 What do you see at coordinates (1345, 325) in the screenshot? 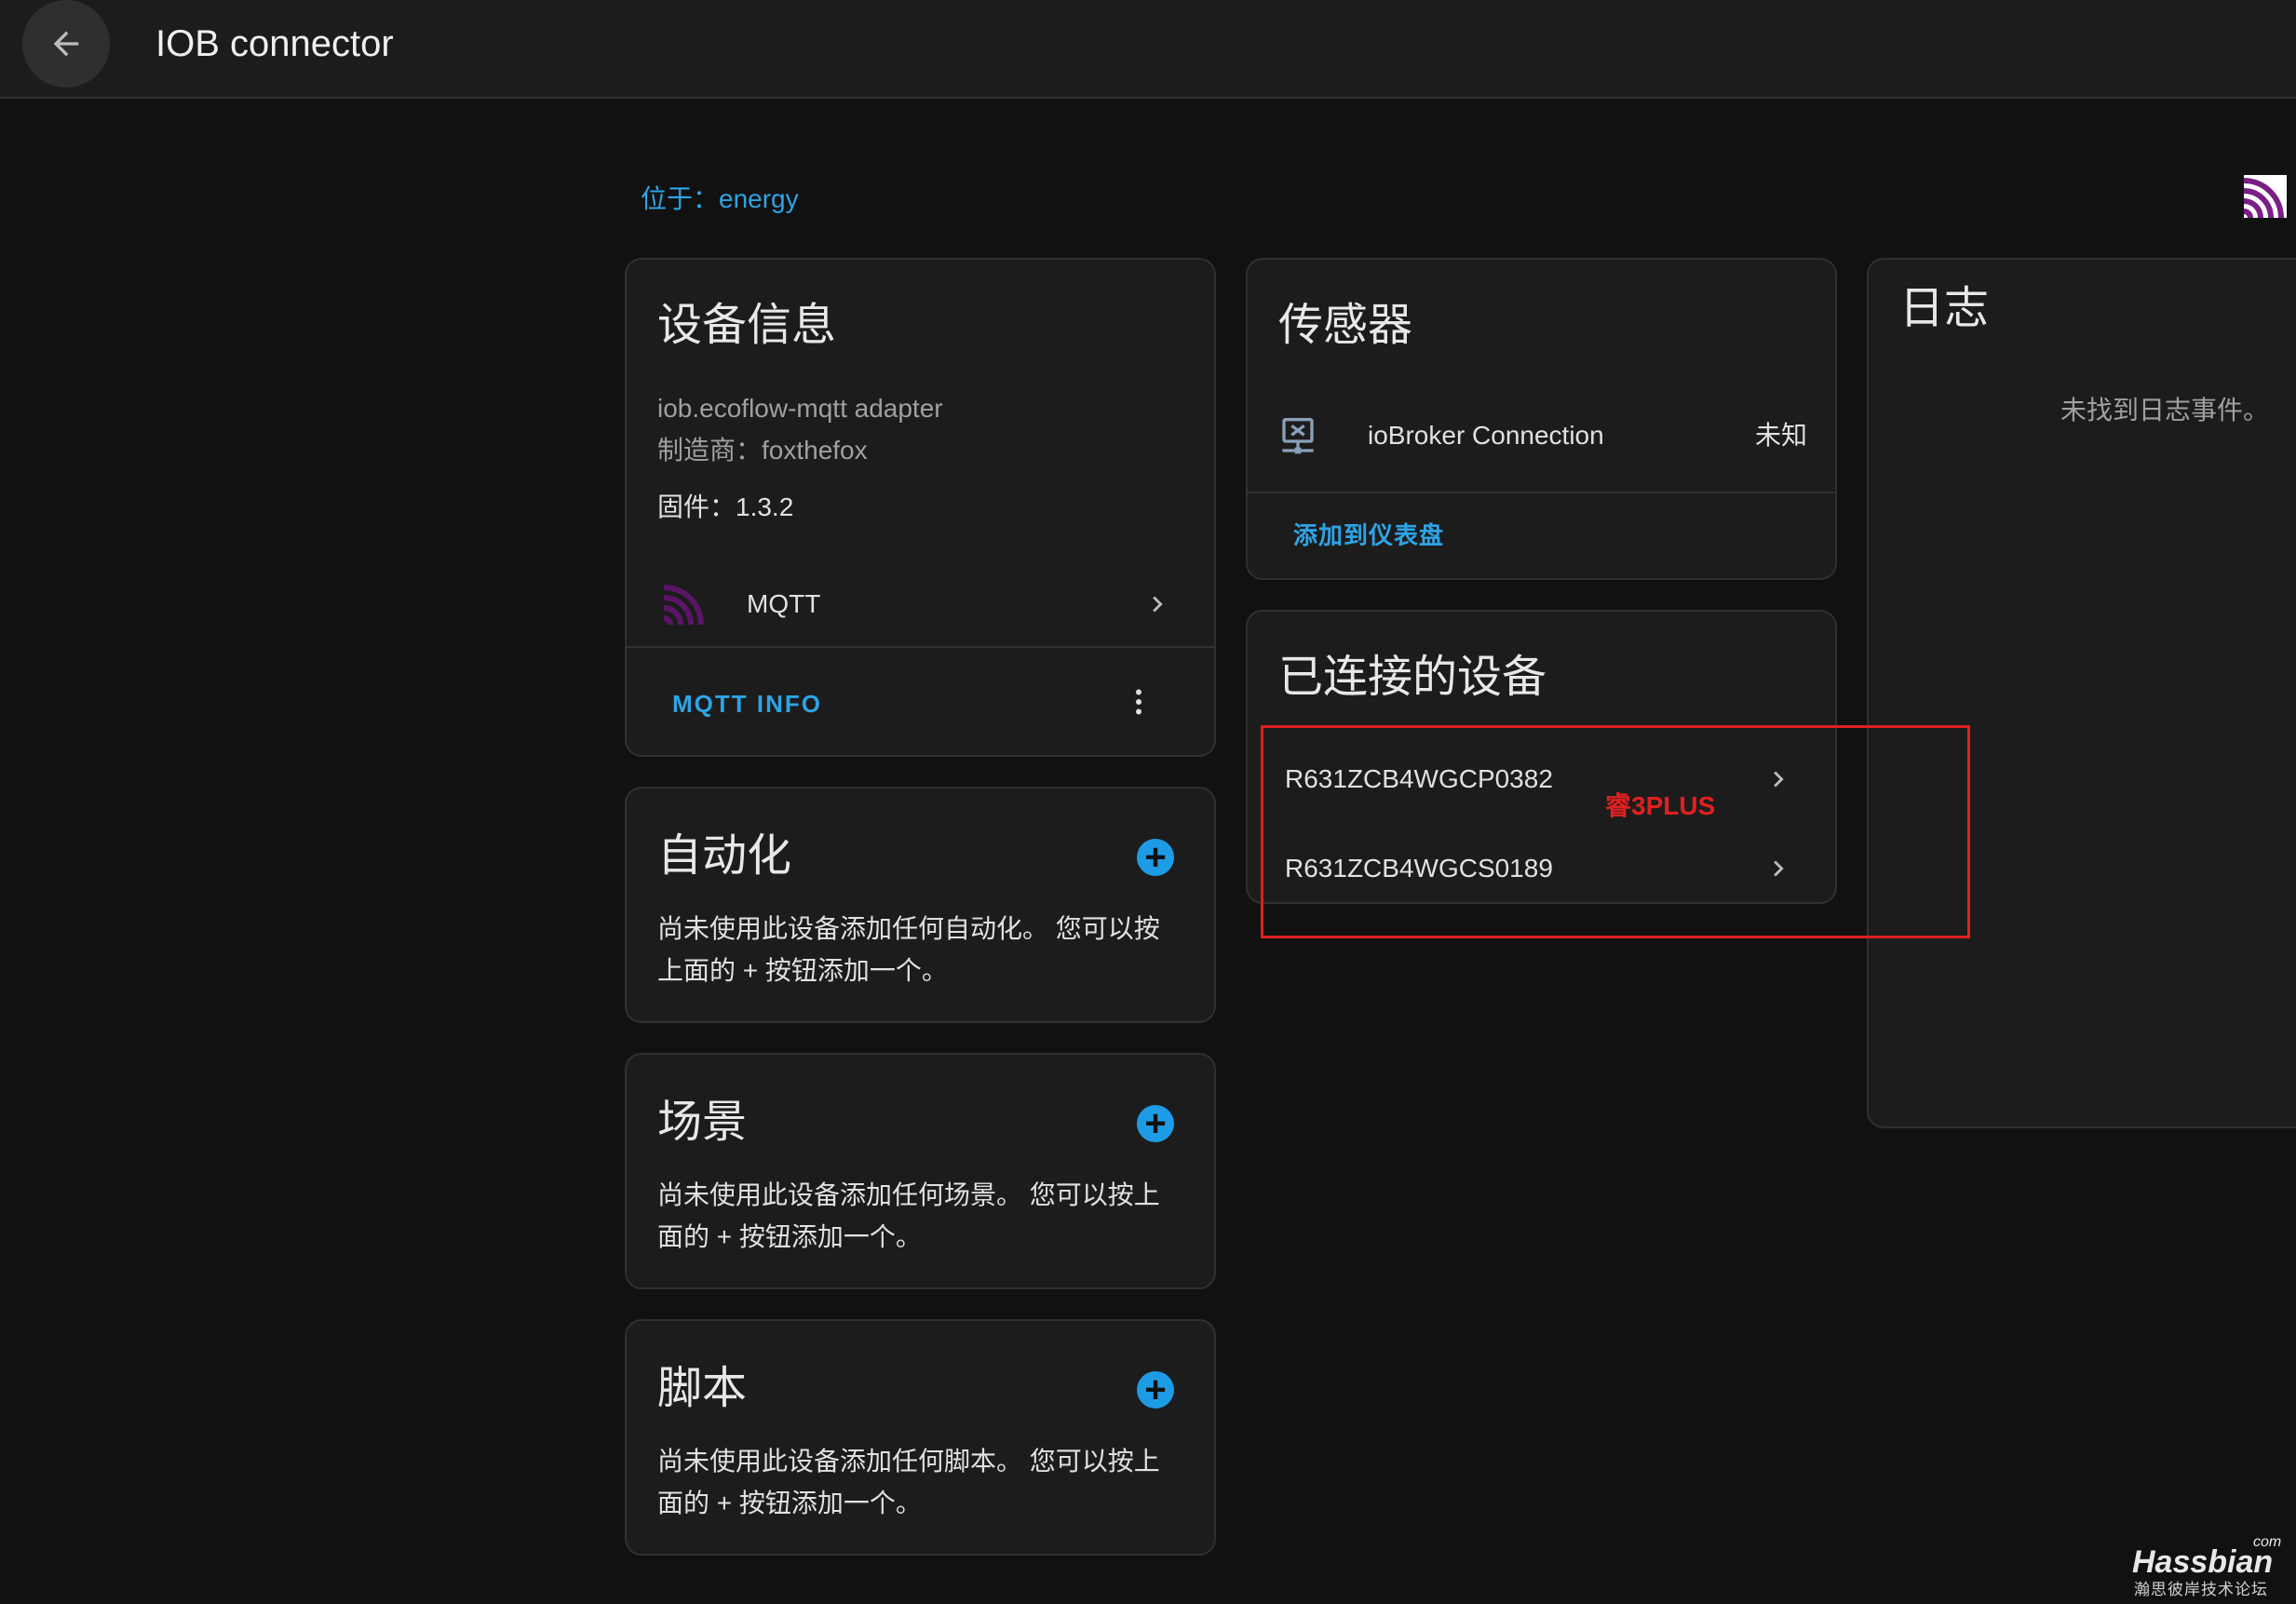
I see `card-title: 传感器` at bounding box center [1345, 325].